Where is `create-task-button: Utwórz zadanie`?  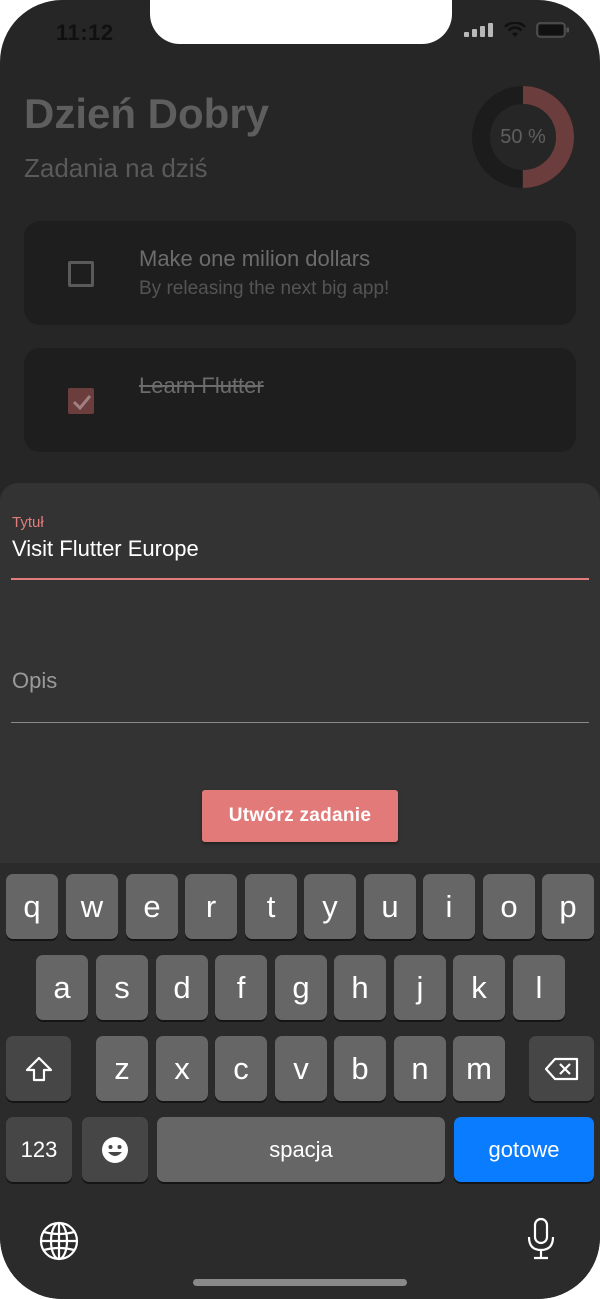
create-task-button: Utwórz zadanie is located at coordinates (300, 816).